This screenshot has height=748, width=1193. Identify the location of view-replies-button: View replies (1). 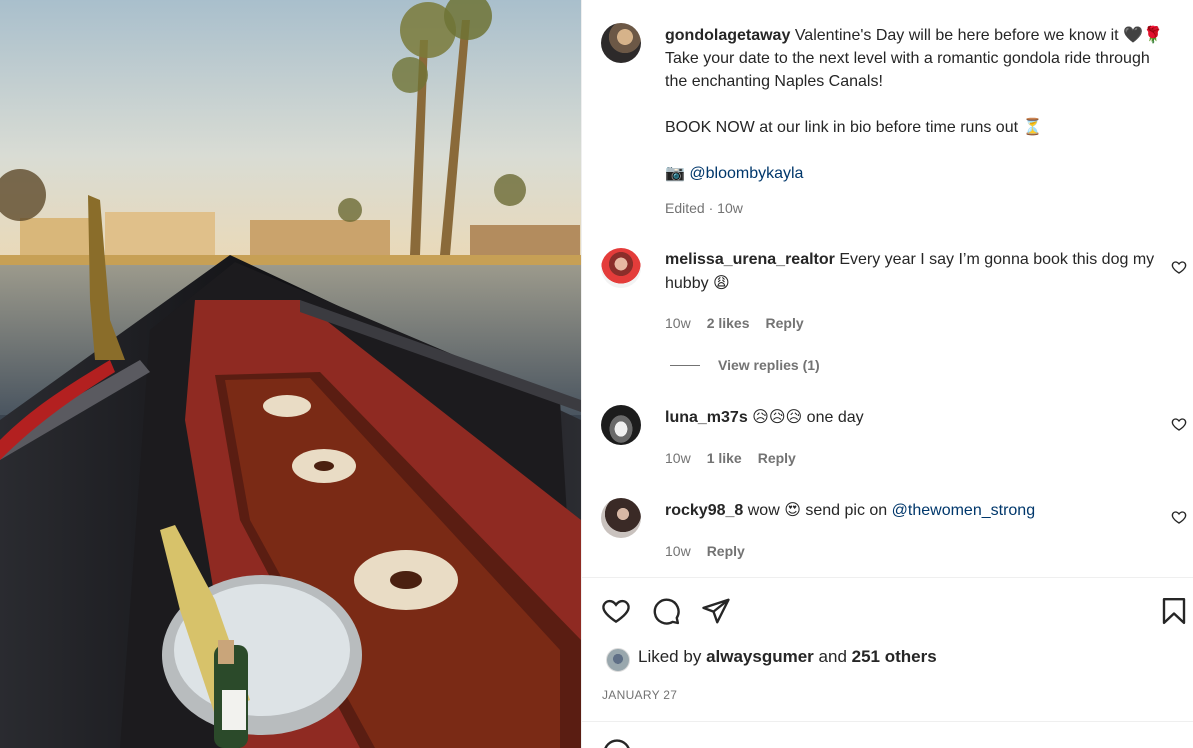
(745, 365).